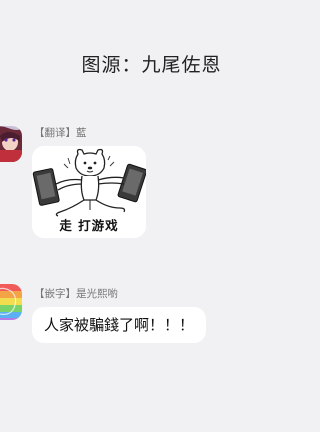 This screenshot has width=320, height=432. I want to click on text-message-bubble: 人家被騙錢了啊！！！, so click(119, 325).